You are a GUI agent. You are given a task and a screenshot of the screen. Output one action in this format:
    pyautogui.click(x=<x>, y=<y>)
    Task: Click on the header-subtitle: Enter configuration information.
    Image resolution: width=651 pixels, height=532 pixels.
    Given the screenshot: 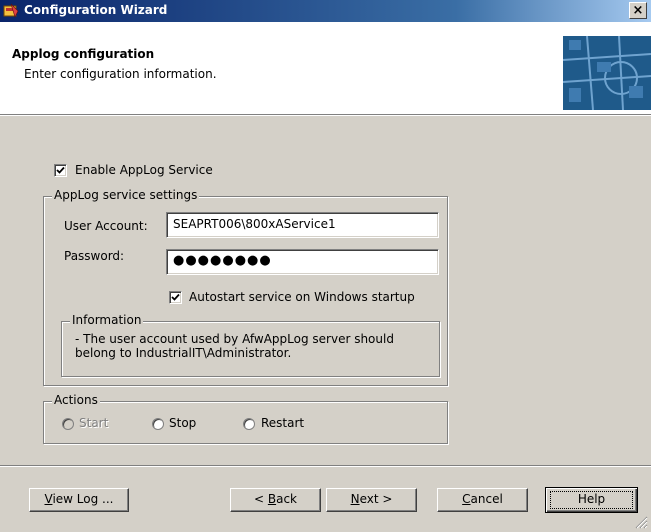 What is the action you would take?
    pyautogui.click(x=120, y=74)
    